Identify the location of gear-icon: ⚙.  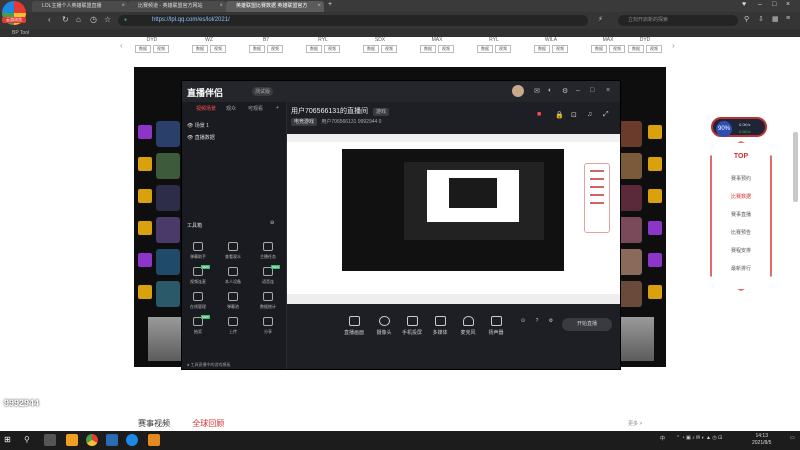
(551, 321).